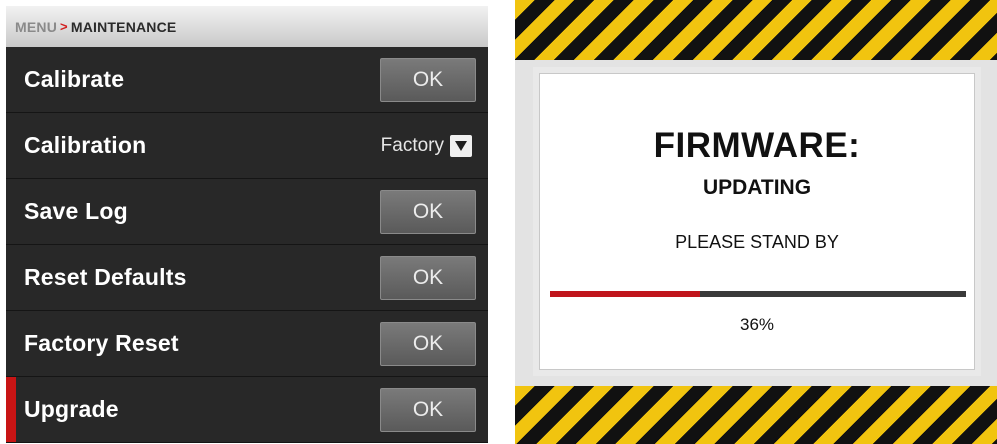 This screenshot has height=444, width=997. Describe the element at coordinates (36, 27) in the screenshot. I see `breadcrumb-menu-link: MENU` at that location.